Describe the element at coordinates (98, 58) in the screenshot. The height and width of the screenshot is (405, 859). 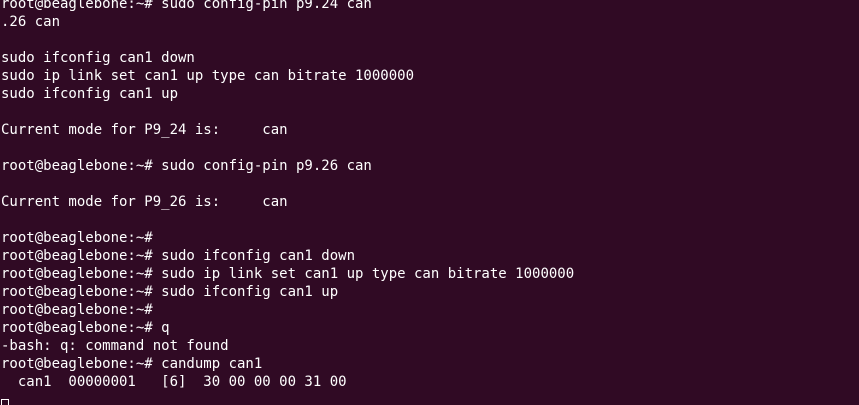
I see `terminal-line: sudo ifconfig can1 down` at that location.